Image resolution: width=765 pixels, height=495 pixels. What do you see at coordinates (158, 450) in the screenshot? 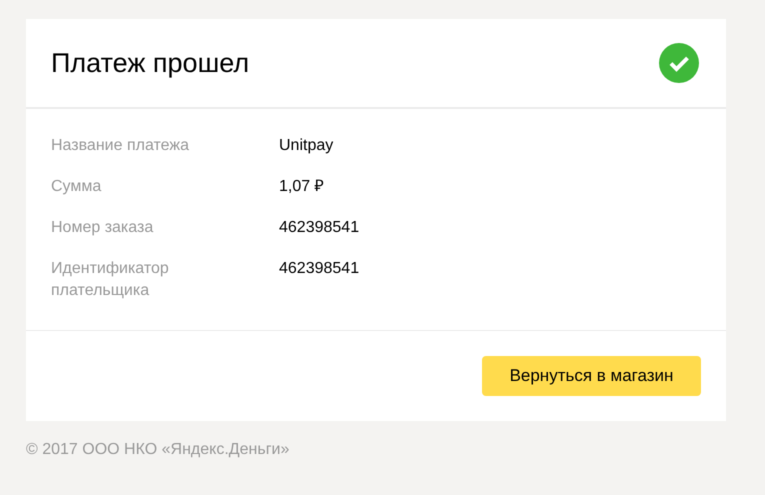
I see `copyright-text: © 2017 ООО НКО «Яндекс.Деньги»` at bounding box center [158, 450].